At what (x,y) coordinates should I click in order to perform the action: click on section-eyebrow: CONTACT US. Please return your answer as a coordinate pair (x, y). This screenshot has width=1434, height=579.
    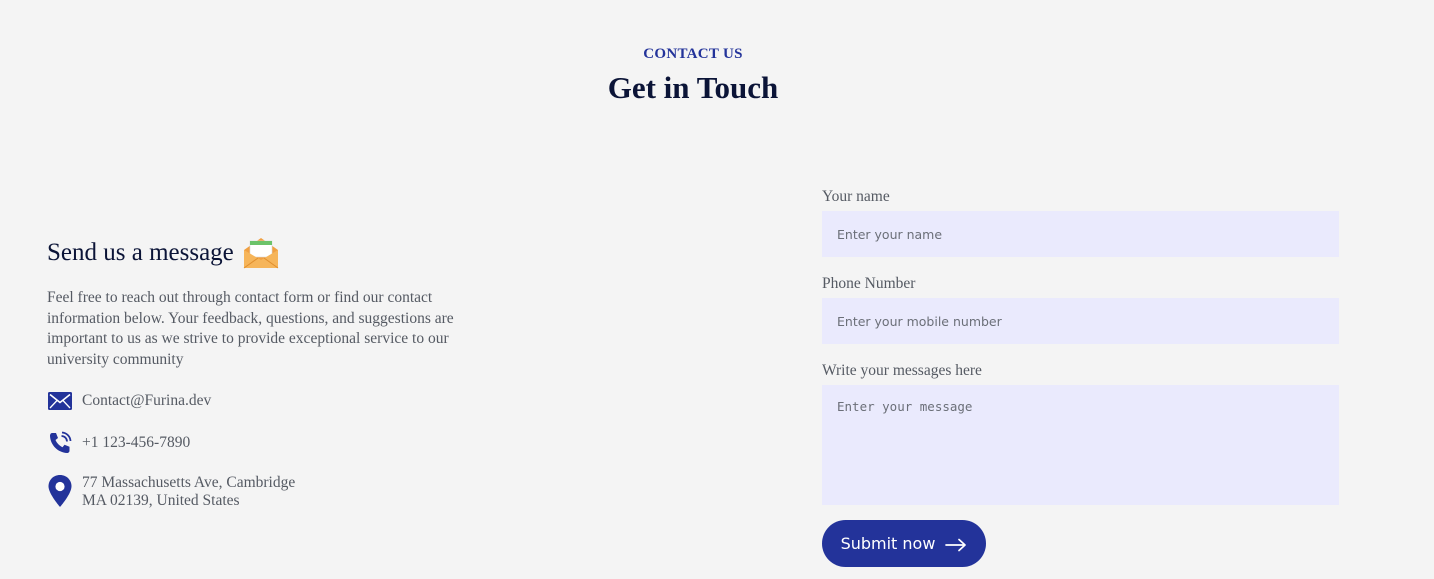
    Looking at the image, I should click on (693, 54).